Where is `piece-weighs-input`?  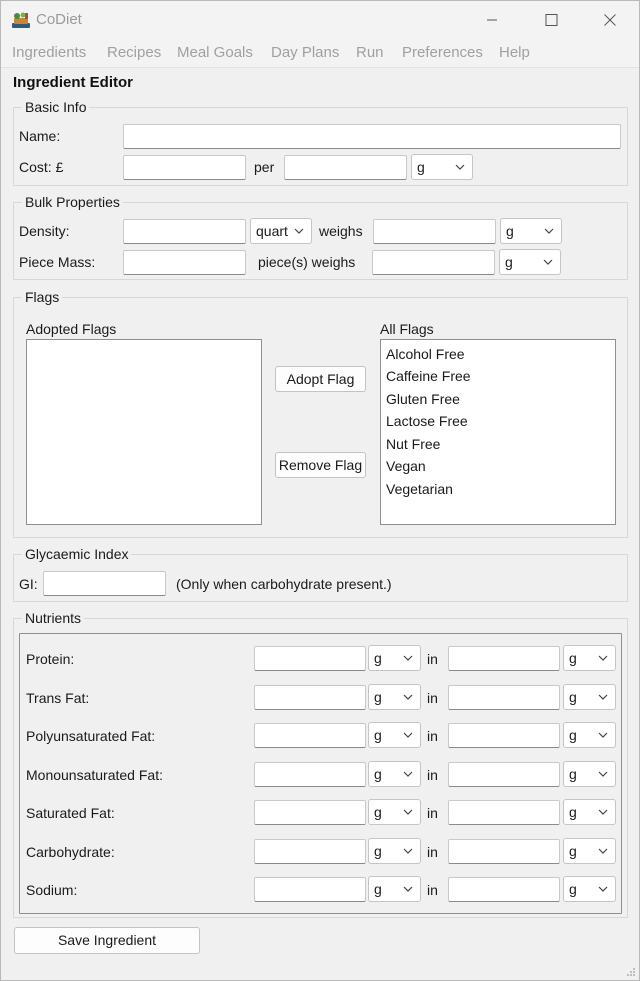
piece-weighs-input is located at coordinates (433, 262).